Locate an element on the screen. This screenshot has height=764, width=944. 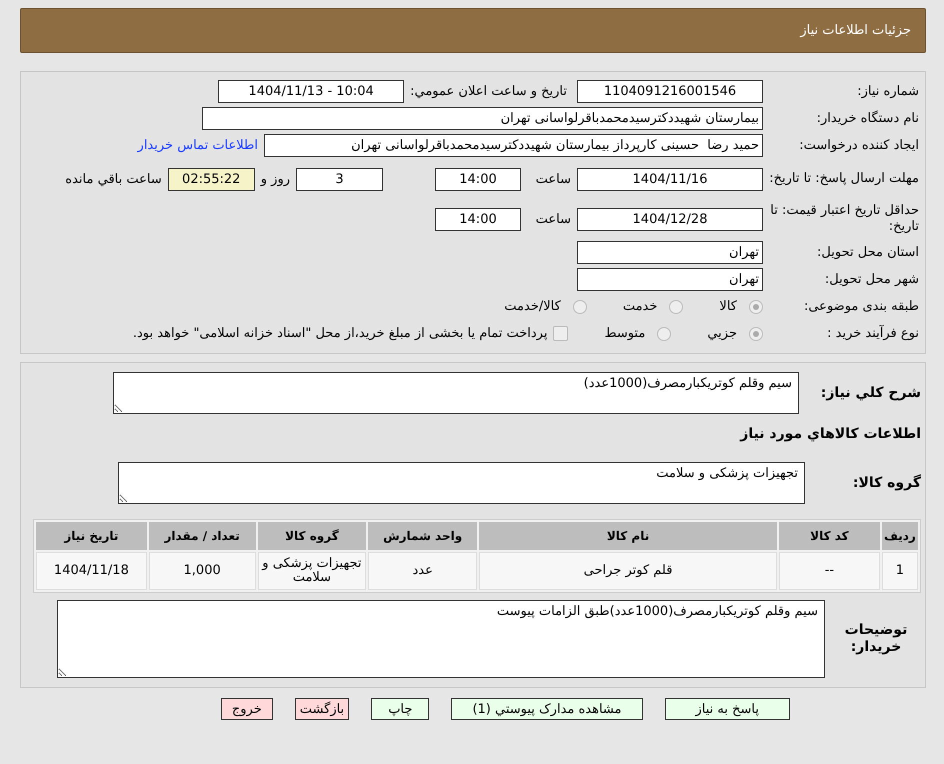
field-label: نوع فرآیند خرید : is located at coordinates (872, 334).